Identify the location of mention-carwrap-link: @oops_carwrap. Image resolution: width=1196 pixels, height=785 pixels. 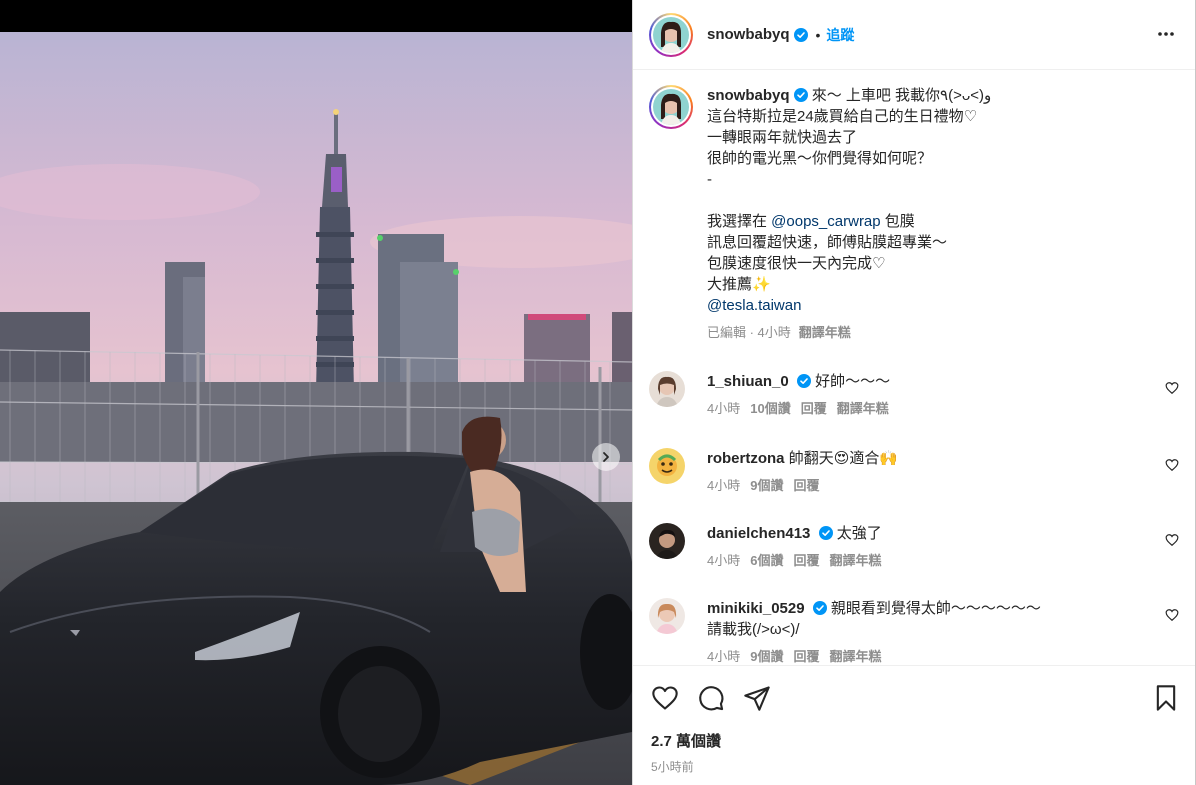
(825, 221).